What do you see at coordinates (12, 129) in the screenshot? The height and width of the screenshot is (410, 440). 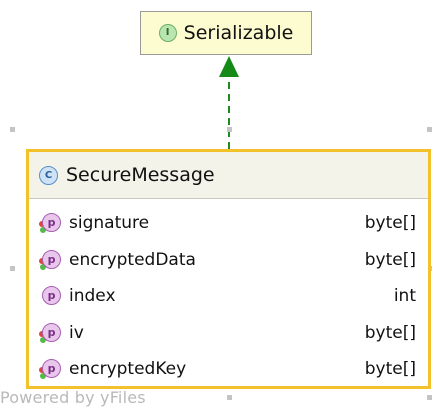 I see `selection-handle-top-left` at bounding box center [12, 129].